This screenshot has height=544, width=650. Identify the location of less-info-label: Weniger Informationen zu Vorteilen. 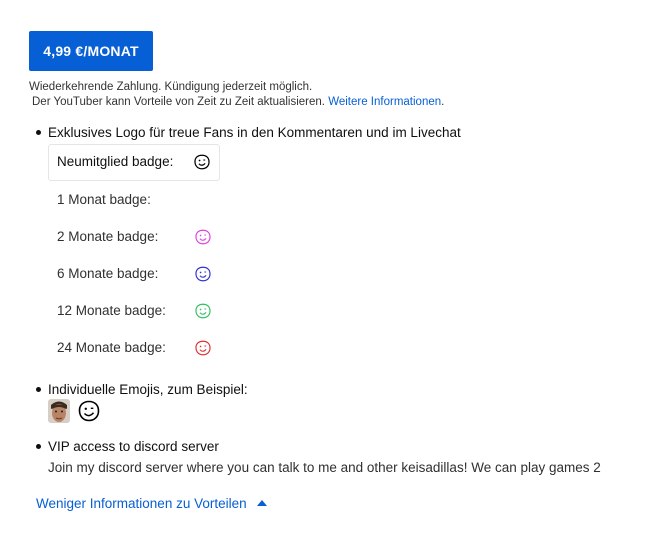
(141, 503).